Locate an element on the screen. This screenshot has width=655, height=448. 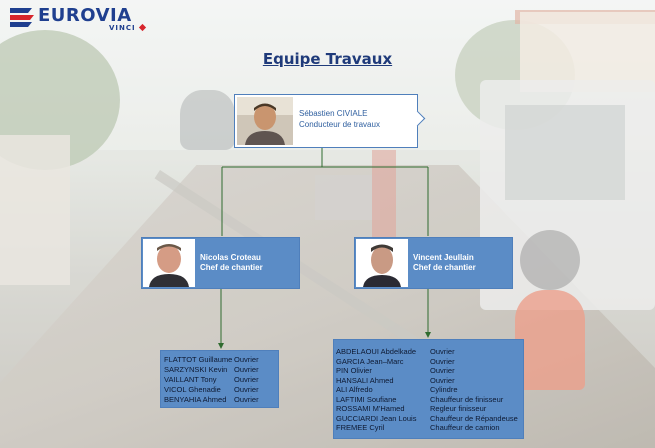
site-chief-photo-right is located at coordinates (382, 263).